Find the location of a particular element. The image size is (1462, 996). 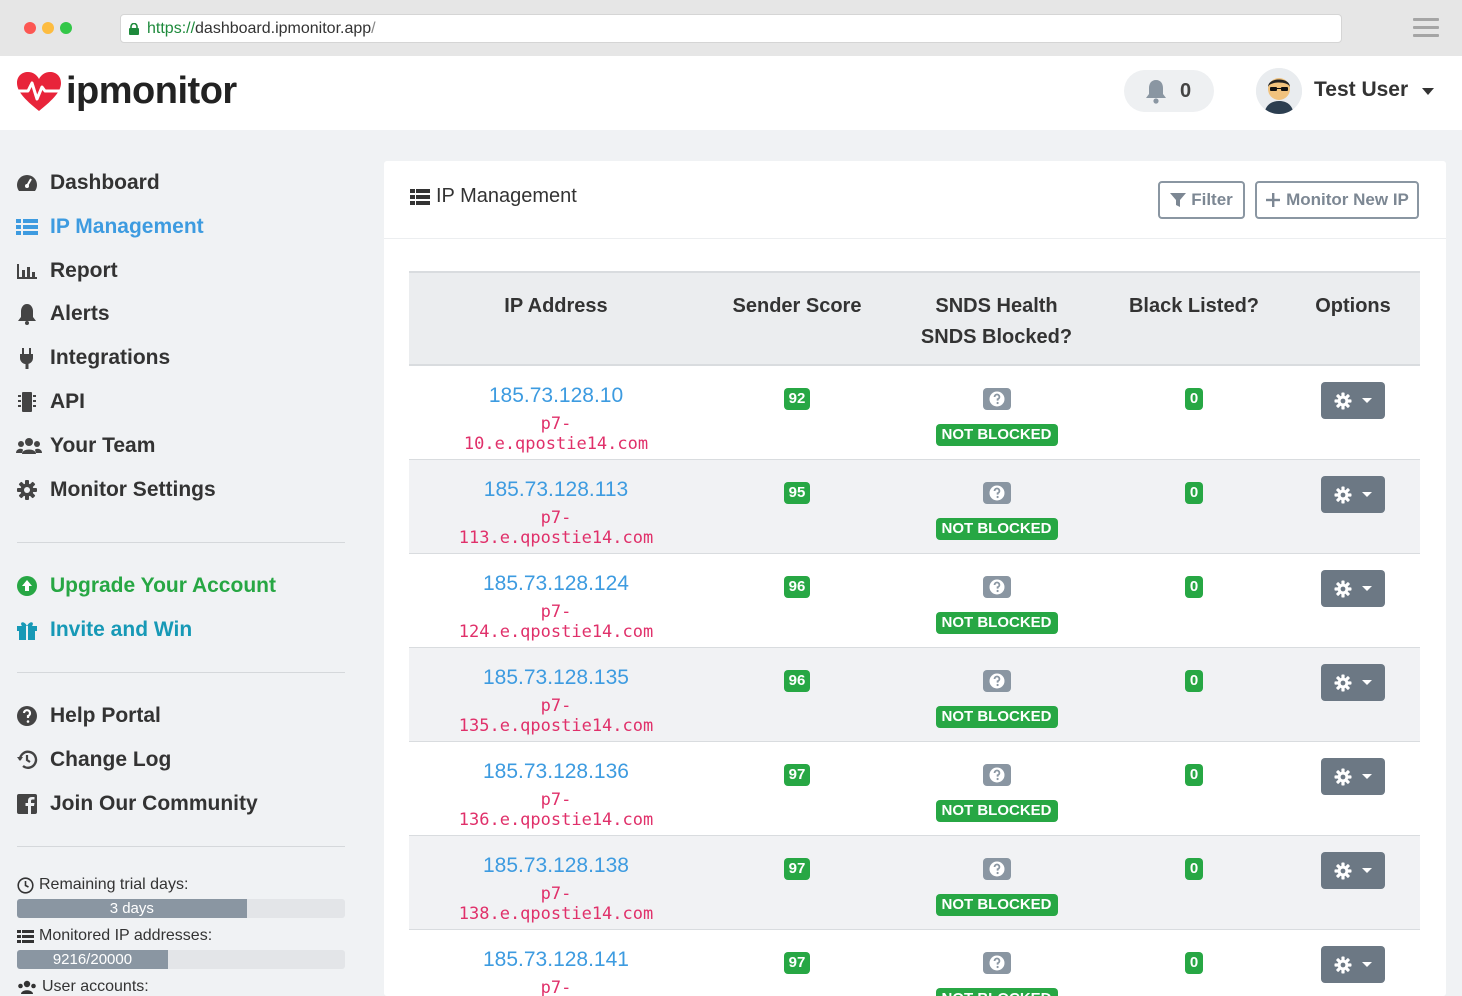

ip-address-link: 185.73.128.138 is located at coordinates (556, 866).